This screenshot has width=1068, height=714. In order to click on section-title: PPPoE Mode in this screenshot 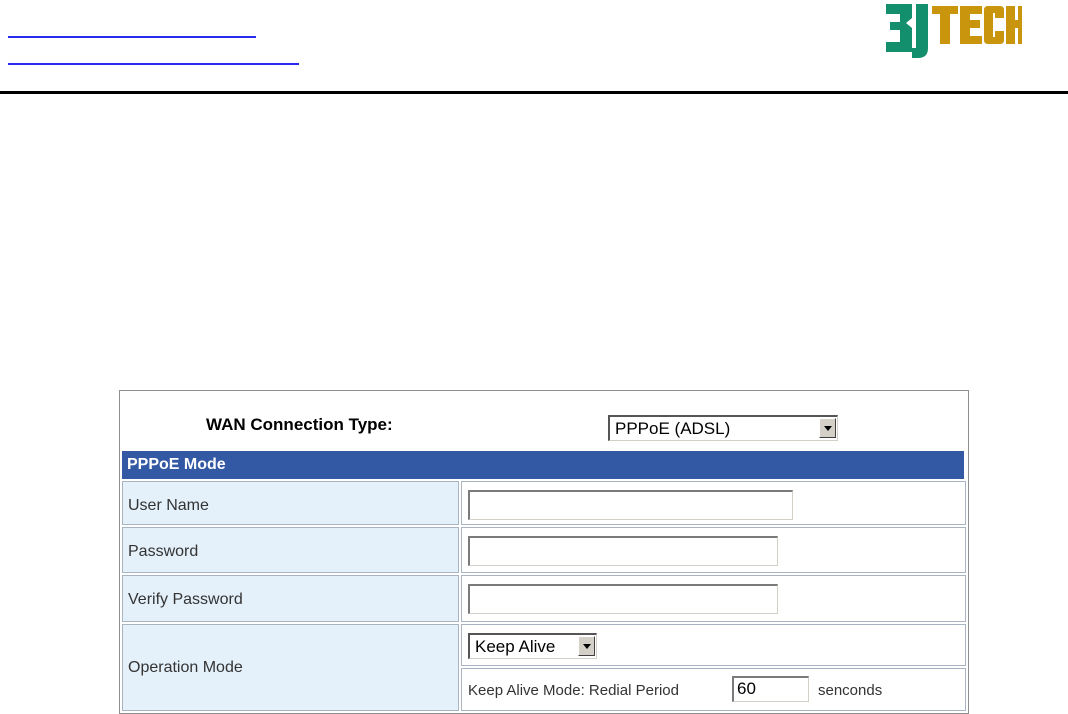, I will do `click(176, 464)`.